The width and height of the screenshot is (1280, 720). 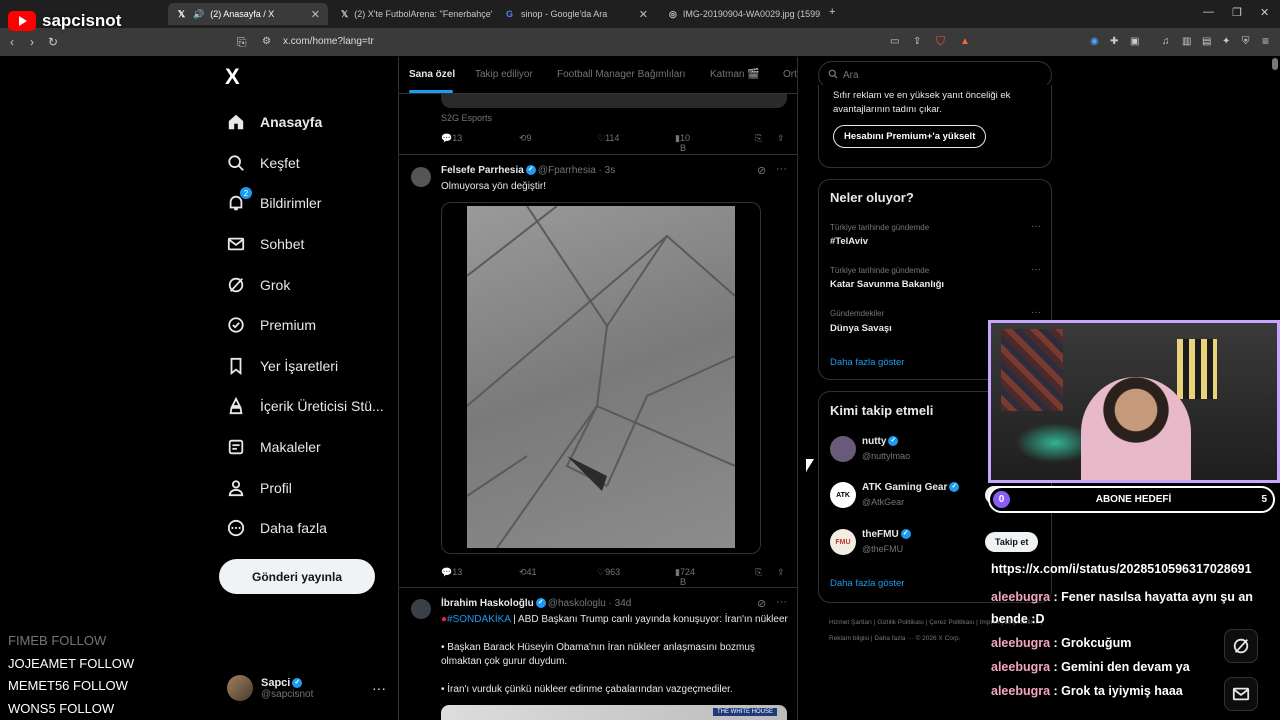 What do you see at coordinates (894, 42) in the screenshot?
I see `cast-icon: ▭` at bounding box center [894, 42].